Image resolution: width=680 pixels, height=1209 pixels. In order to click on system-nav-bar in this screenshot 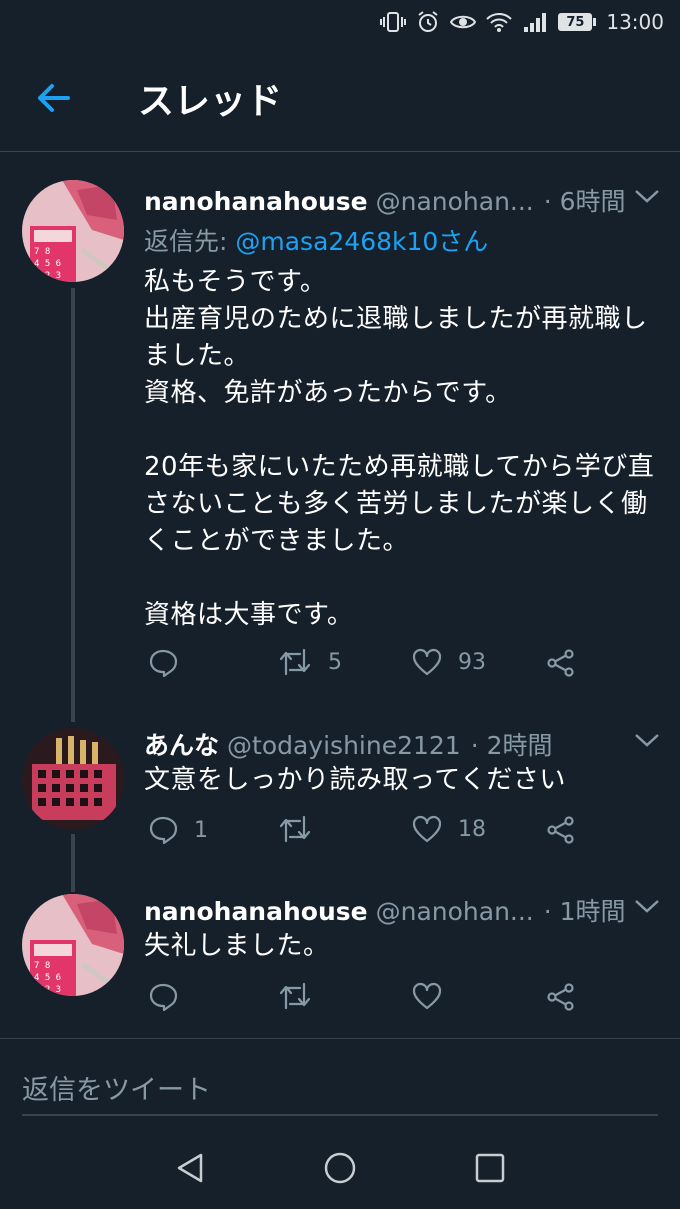, I will do `click(340, 1167)`.